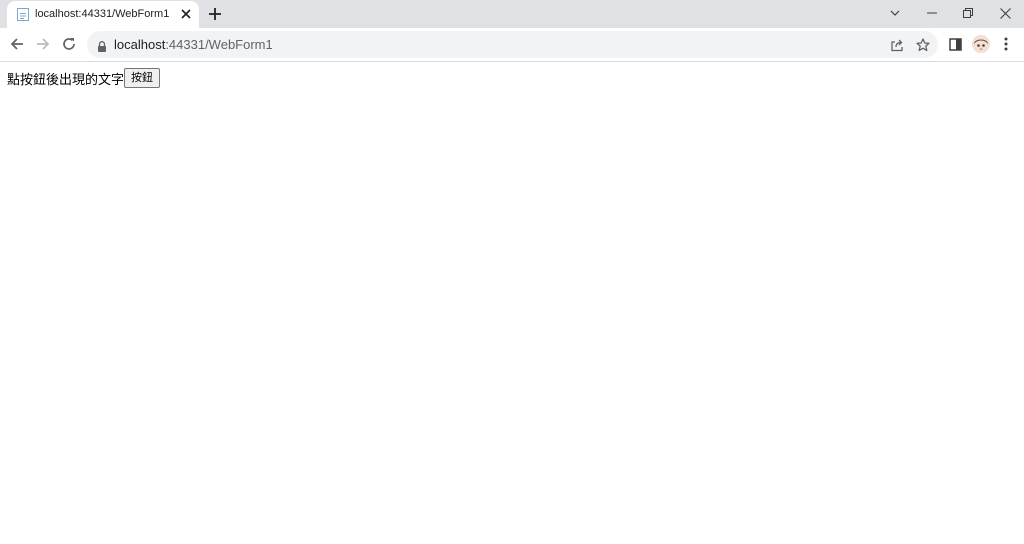  What do you see at coordinates (102, 45) in the screenshot?
I see `lock-icon` at bounding box center [102, 45].